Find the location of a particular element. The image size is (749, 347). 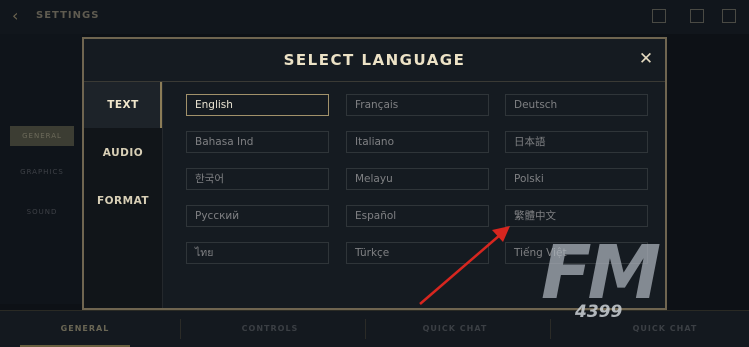

watermark-logo: FM 4399 is located at coordinates (633, 283).